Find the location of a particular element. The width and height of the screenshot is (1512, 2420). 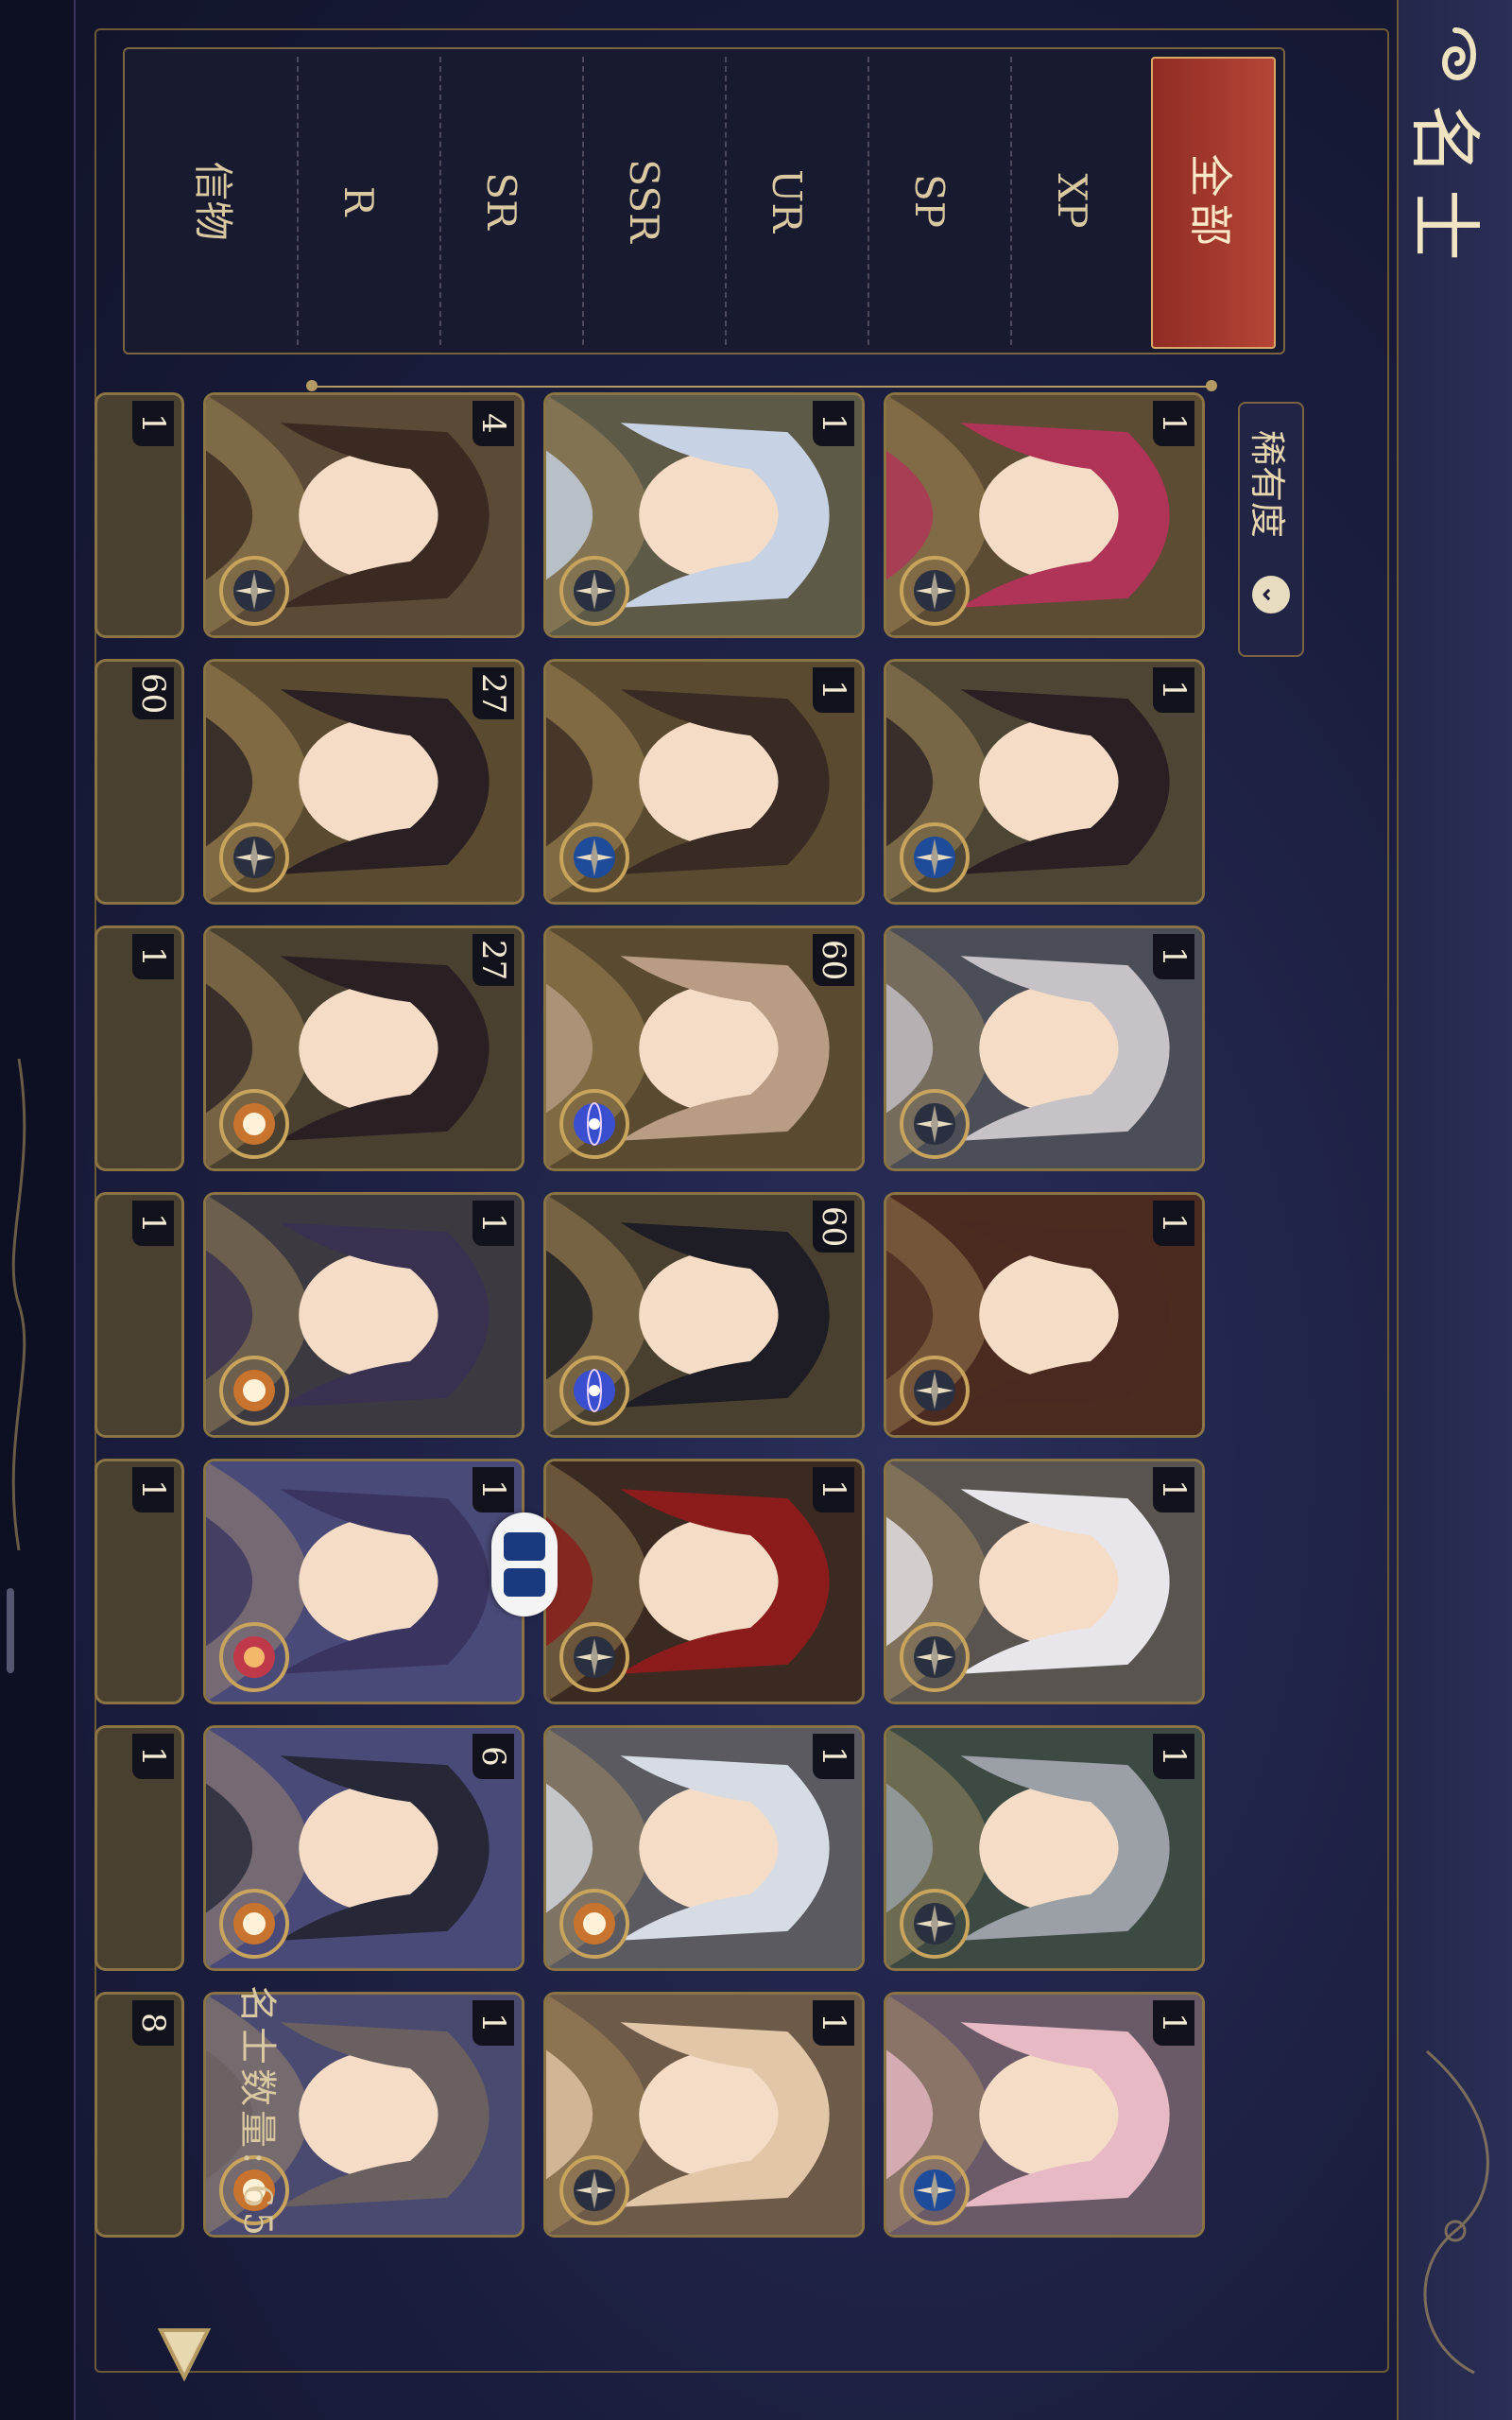

page-title: 名士 is located at coordinates (1444, 189).